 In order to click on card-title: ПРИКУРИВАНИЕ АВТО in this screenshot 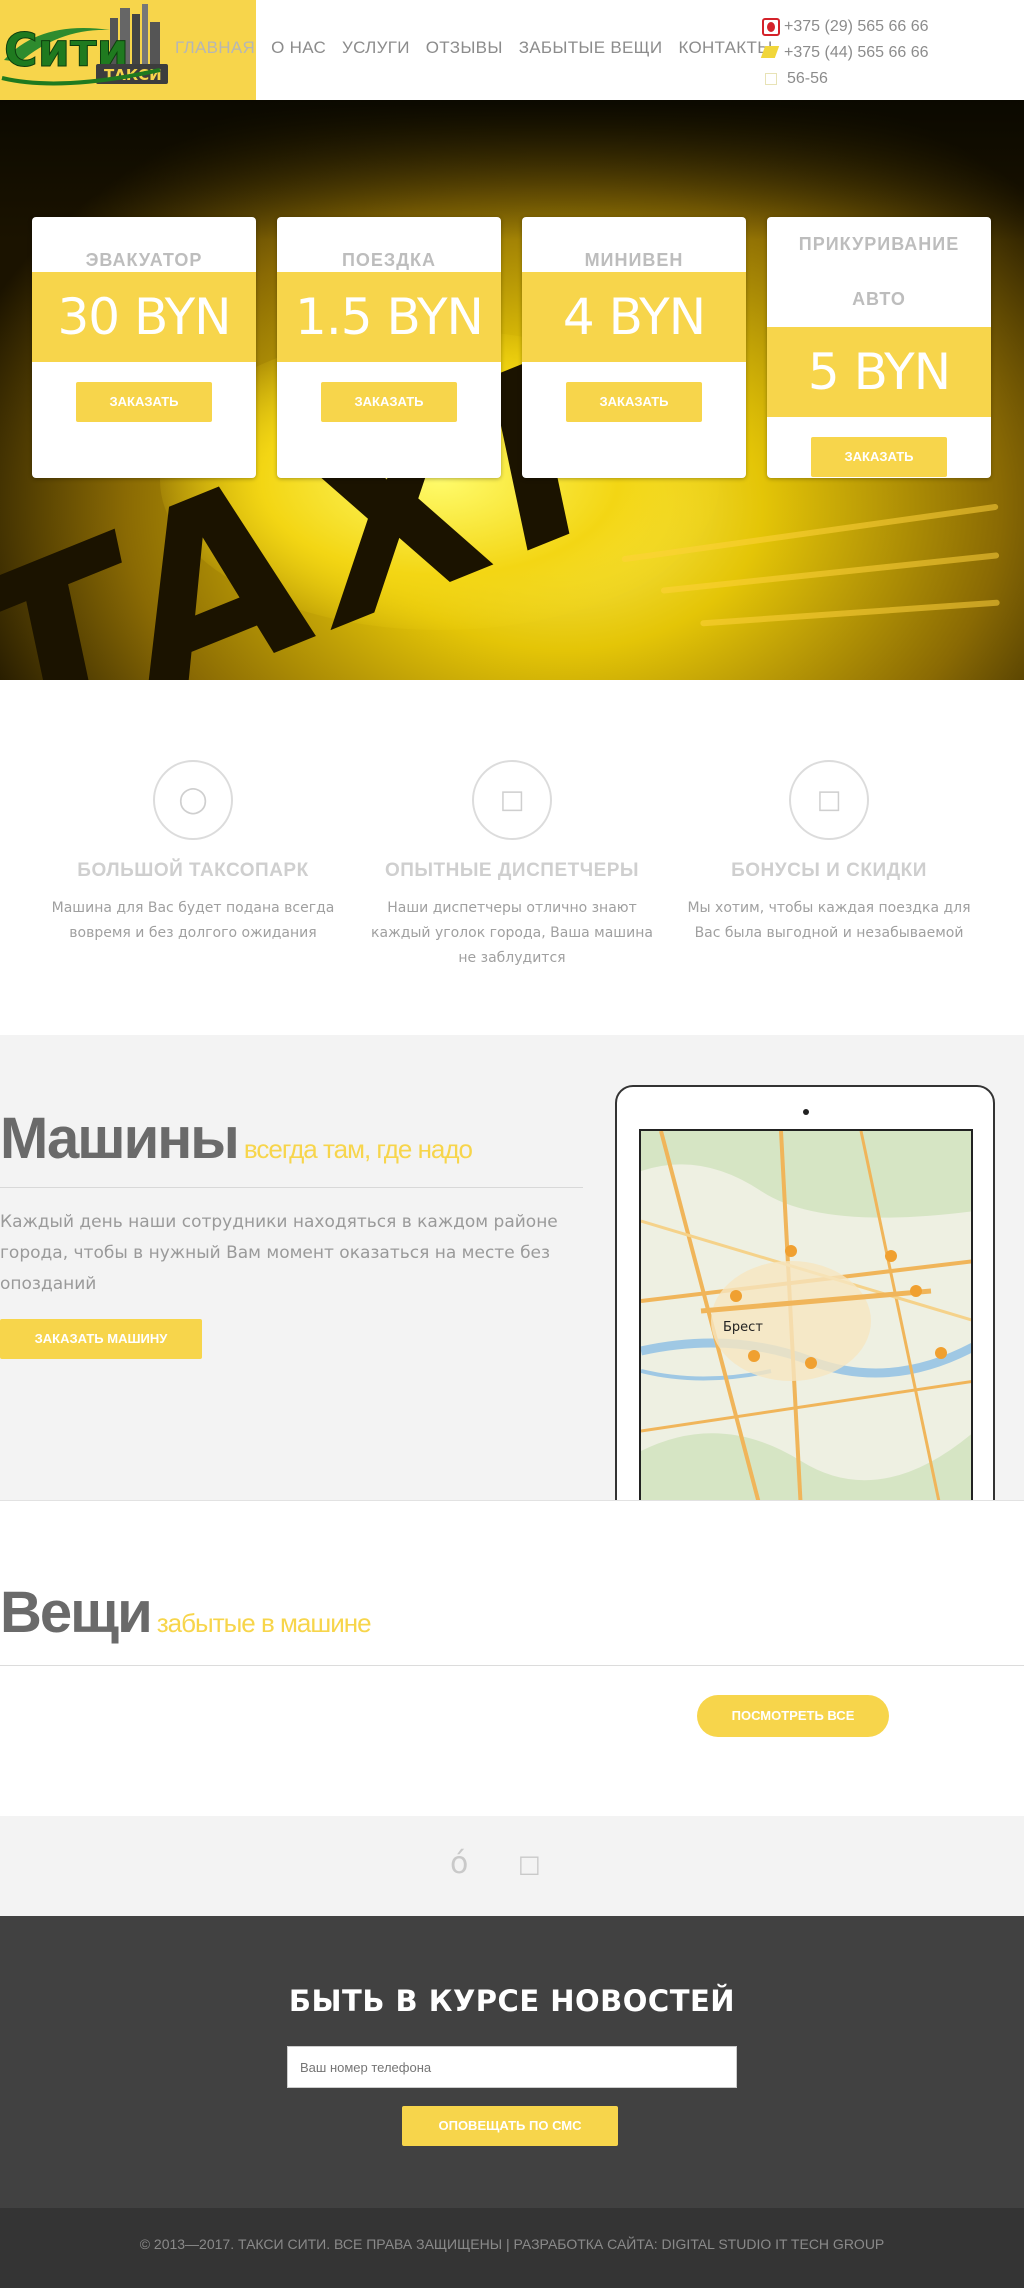, I will do `click(879, 272)`.